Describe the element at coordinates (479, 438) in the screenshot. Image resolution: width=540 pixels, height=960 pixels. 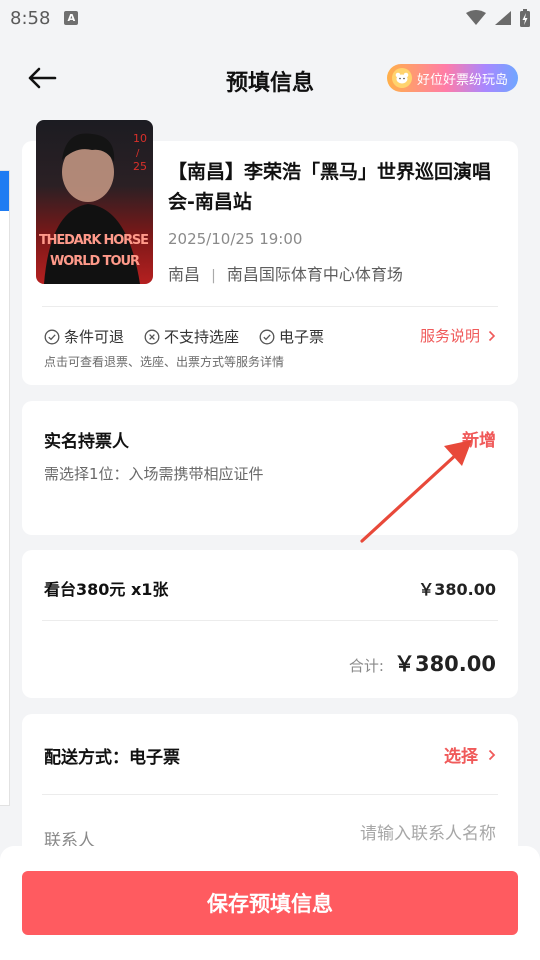
I see `add-holder-button: 新增` at that location.